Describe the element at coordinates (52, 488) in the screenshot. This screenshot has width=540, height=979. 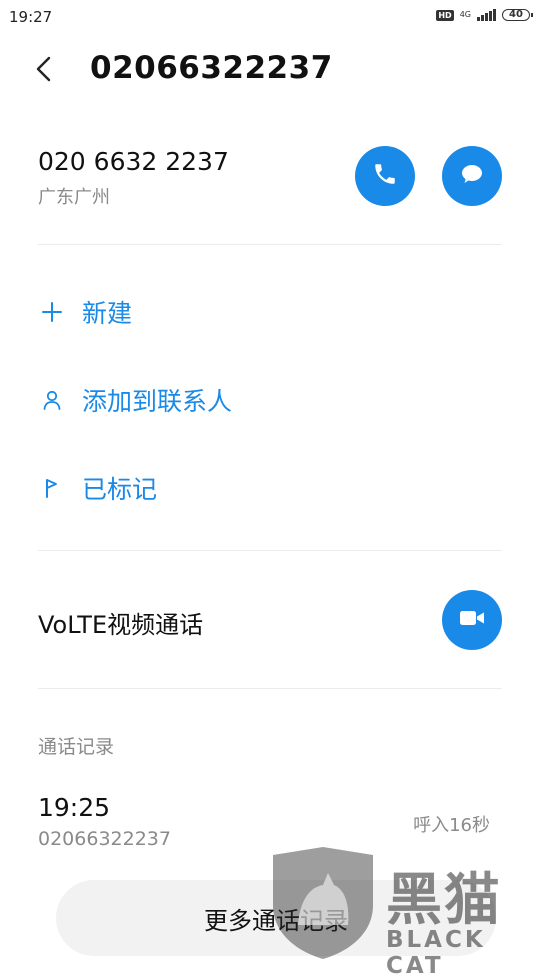
I see `flag-icon` at that location.